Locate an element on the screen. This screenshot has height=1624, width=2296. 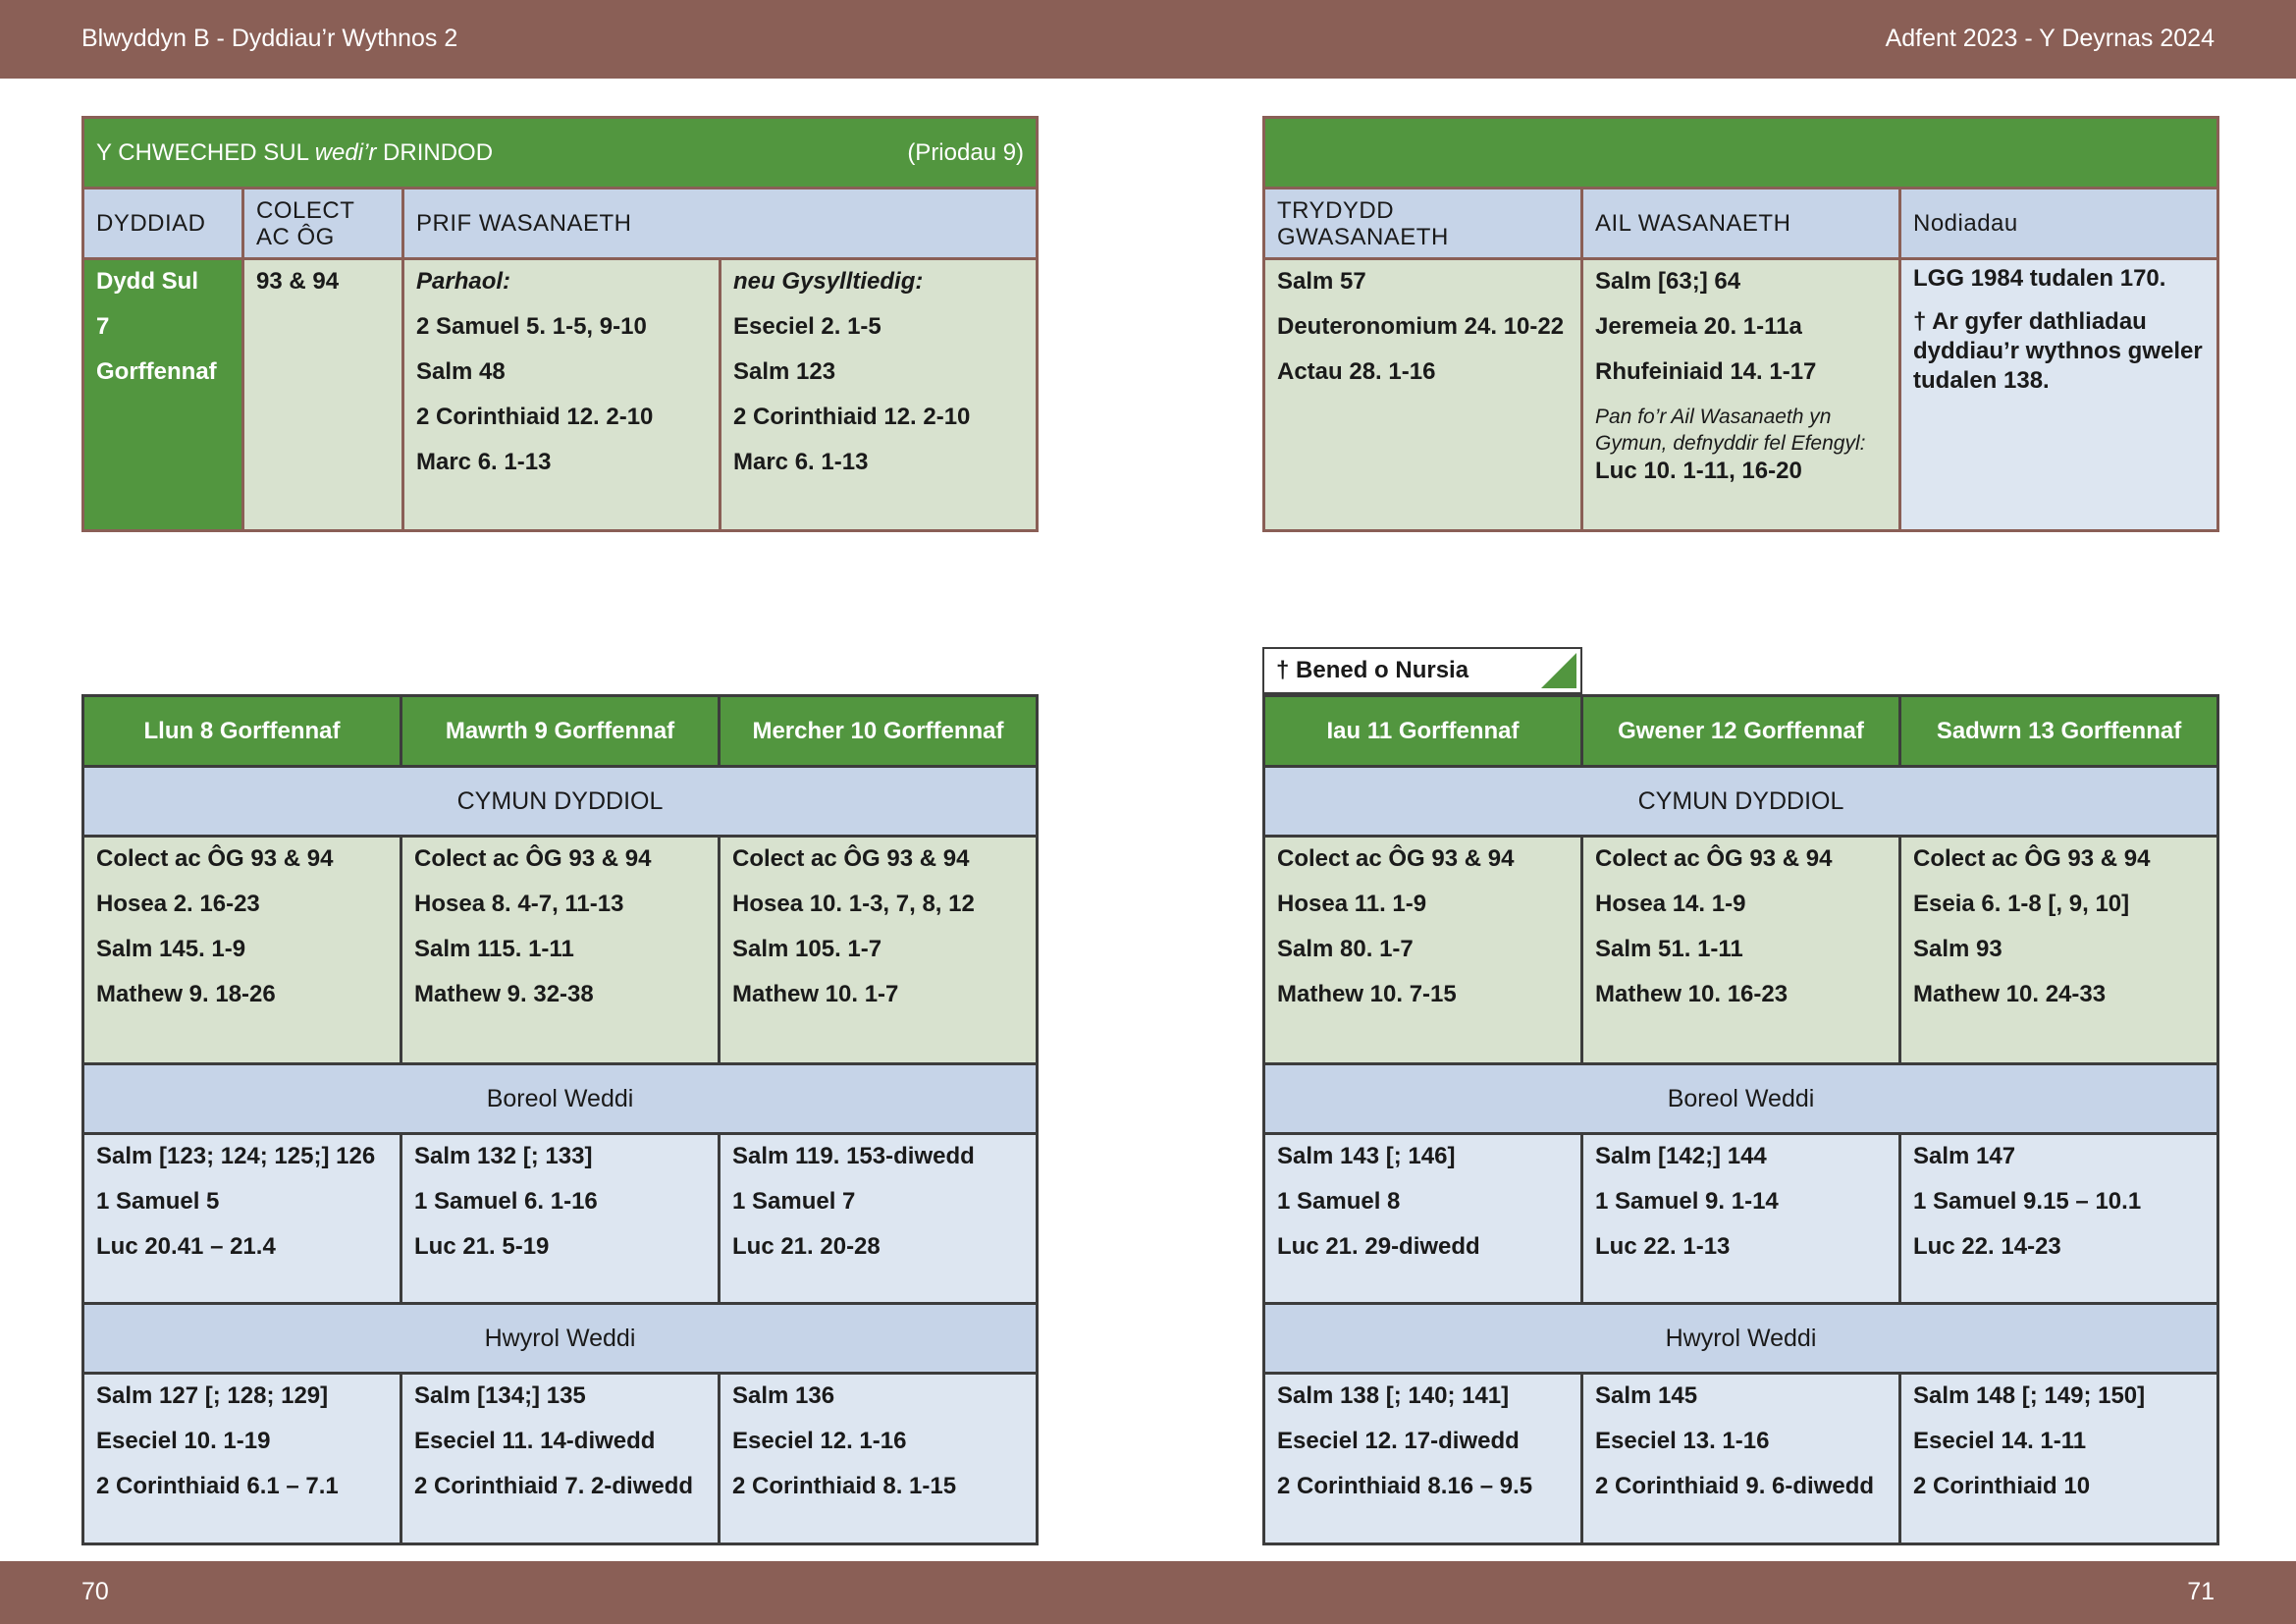
reading: Luc 21. 29-diwedd is located at coordinates (1378, 1246).